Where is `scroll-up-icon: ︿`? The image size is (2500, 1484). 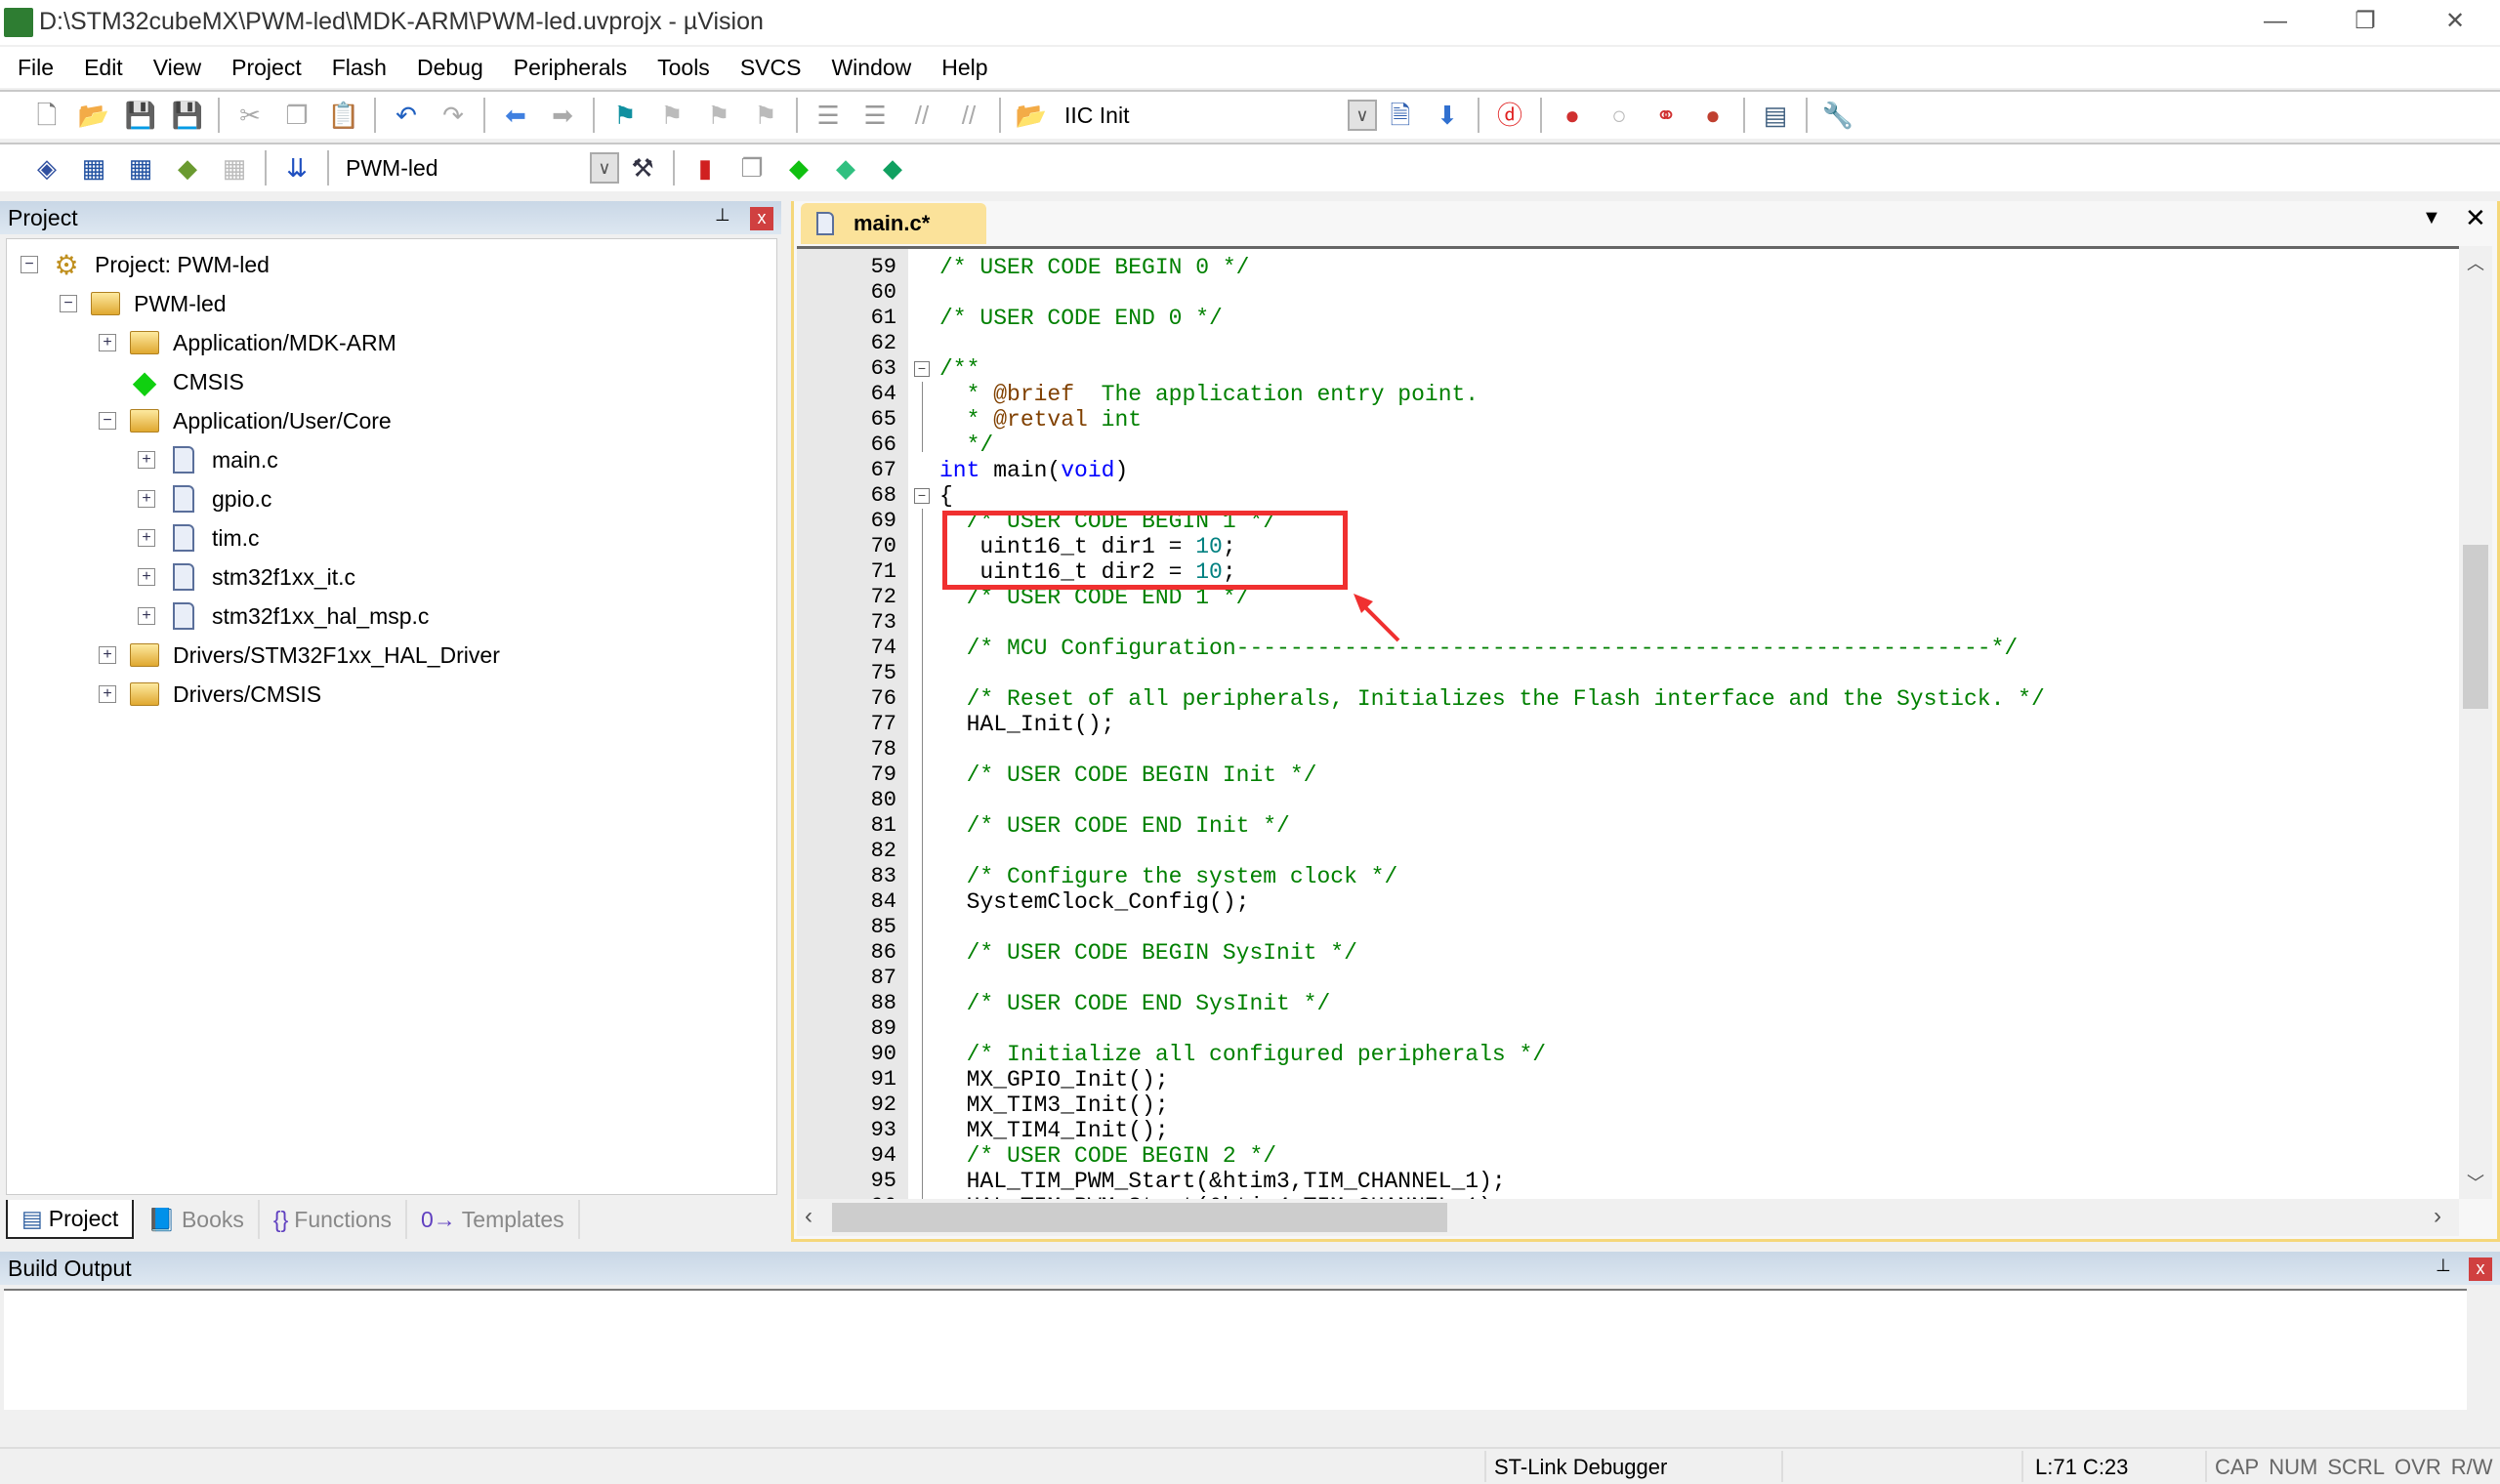 scroll-up-icon: ︿ is located at coordinates (2476, 262).